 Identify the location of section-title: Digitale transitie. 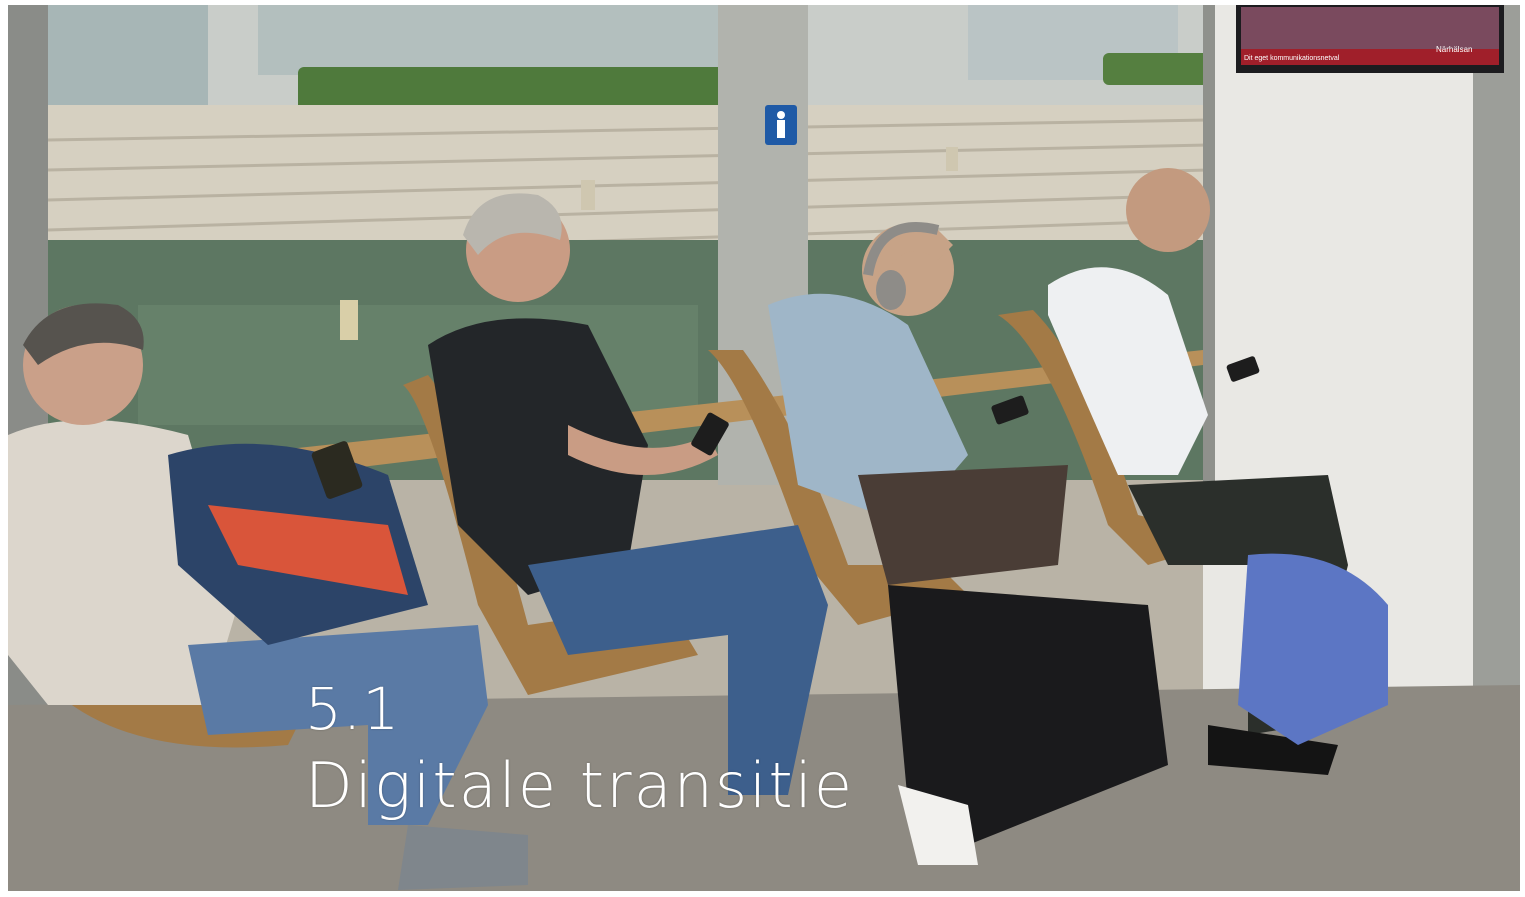
(580, 785).